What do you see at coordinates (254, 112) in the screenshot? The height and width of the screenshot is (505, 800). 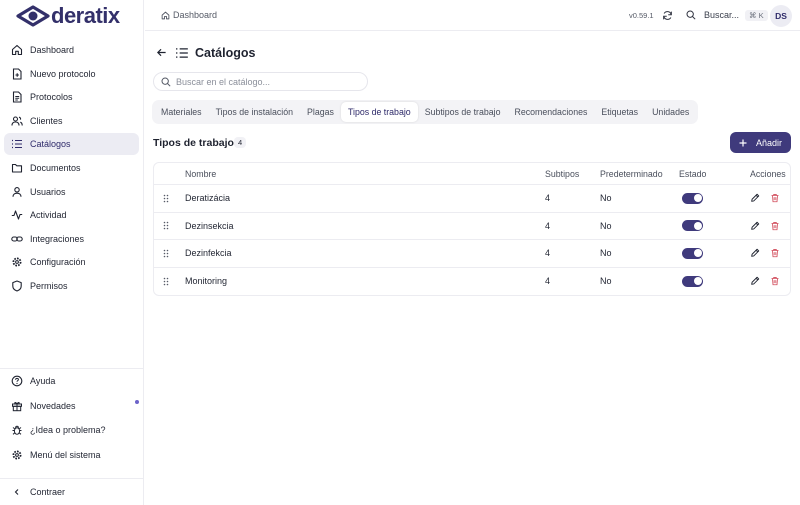 I see `tab-tipos-de-instalacion: Tipos de instalación` at bounding box center [254, 112].